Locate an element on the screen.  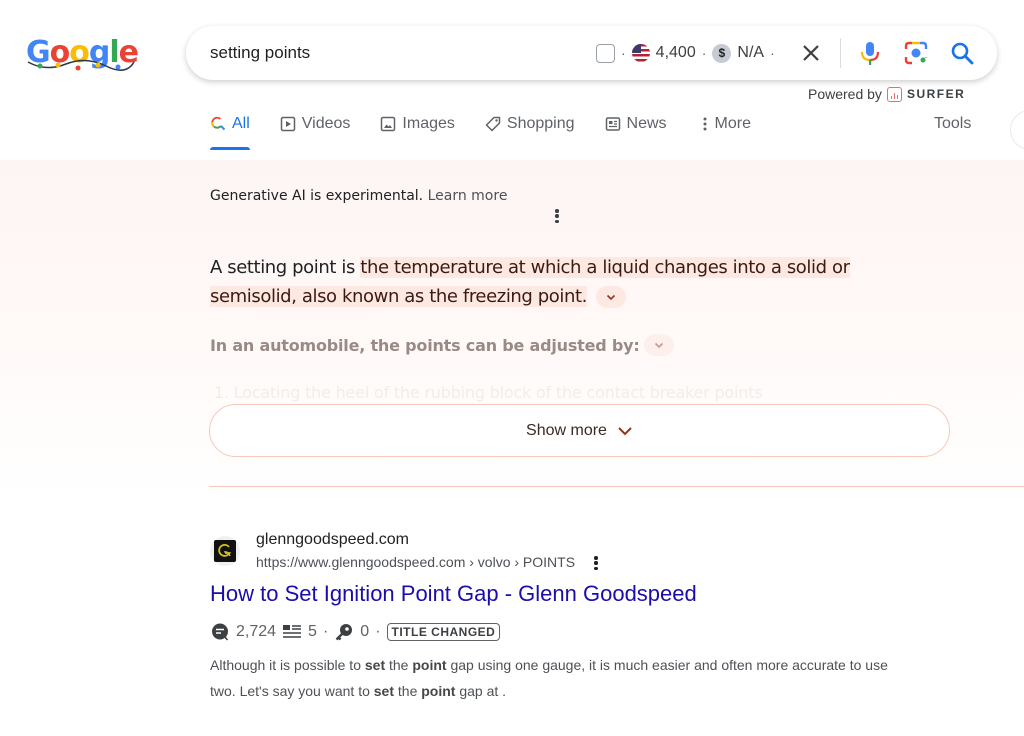
tab-all: All is located at coordinates (230, 130).